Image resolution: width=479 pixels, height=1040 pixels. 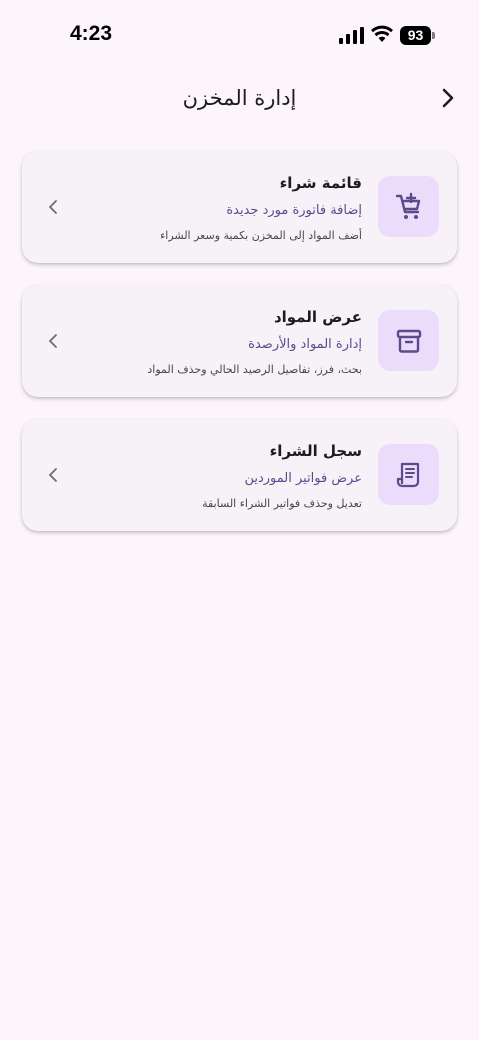 I want to click on battery-icon: 93, so click(x=418, y=35).